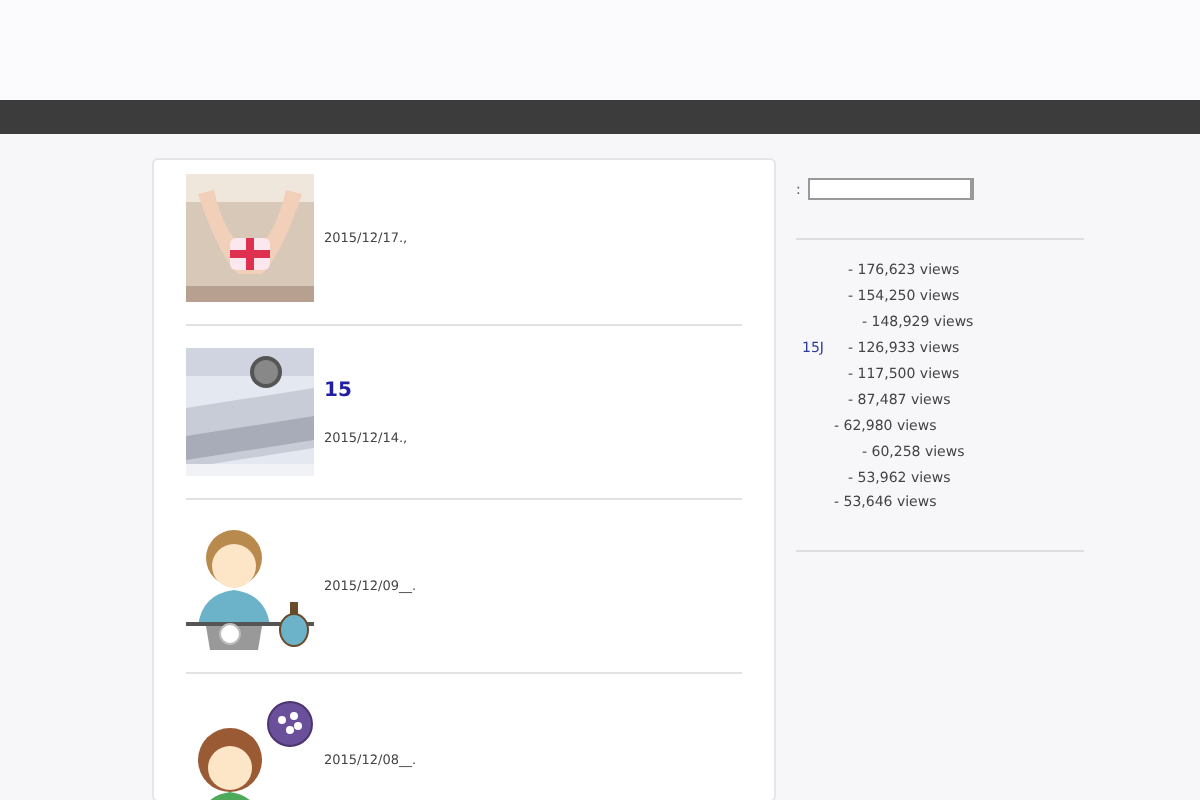 The image size is (1200, 800). Describe the element at coordinates (891, 189) in the screenshot. I see `search-field` at that location.